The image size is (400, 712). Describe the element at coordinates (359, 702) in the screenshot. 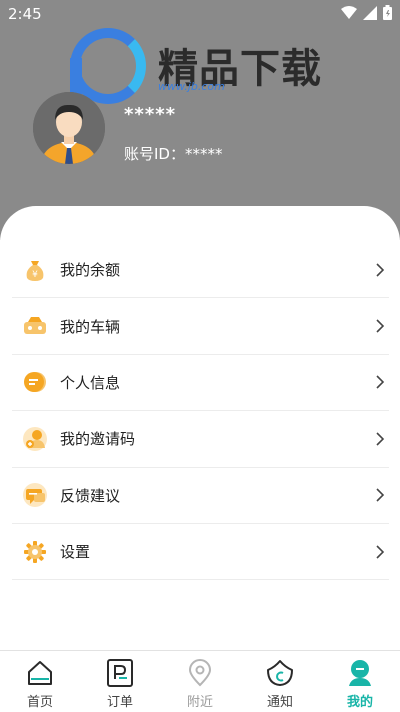

I see `tab-label: 我的` at that location.